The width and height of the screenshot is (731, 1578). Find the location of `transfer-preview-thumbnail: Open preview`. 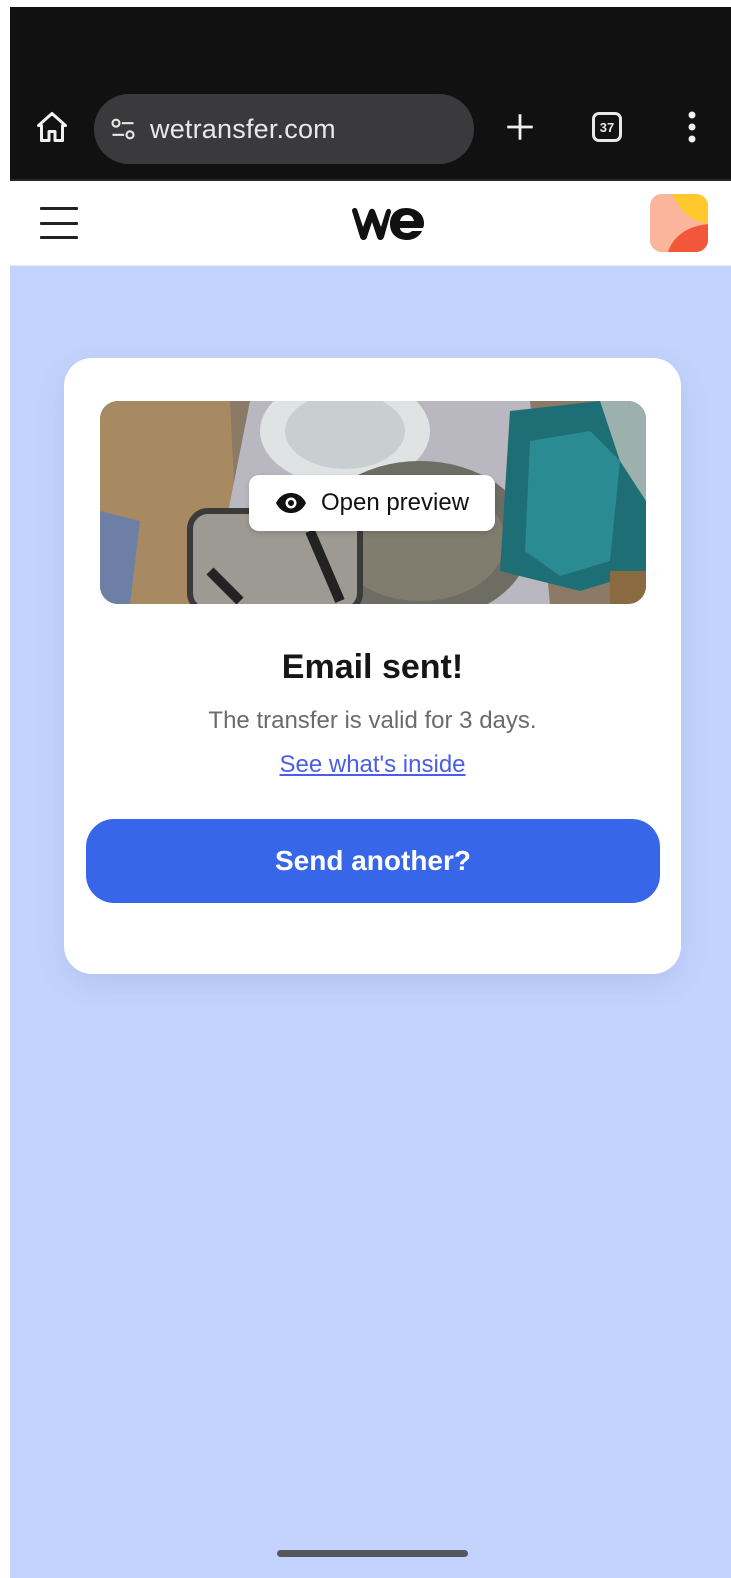

transfer-preview-thumbnail: Open preview is located at coordinates (373, 502).